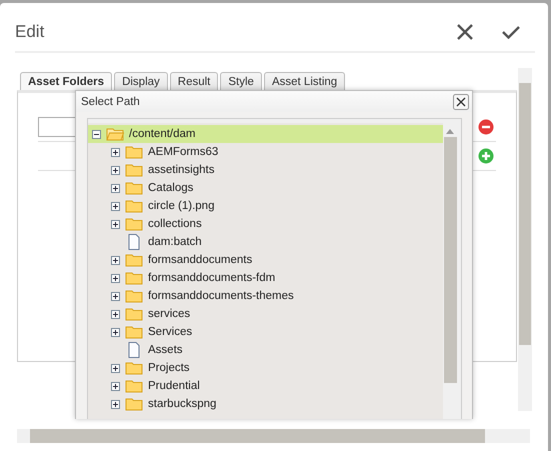  What do you see at coordinates (141, 81) in the screenshot?
I see `tab: Display` at bounding box center [141, 81].